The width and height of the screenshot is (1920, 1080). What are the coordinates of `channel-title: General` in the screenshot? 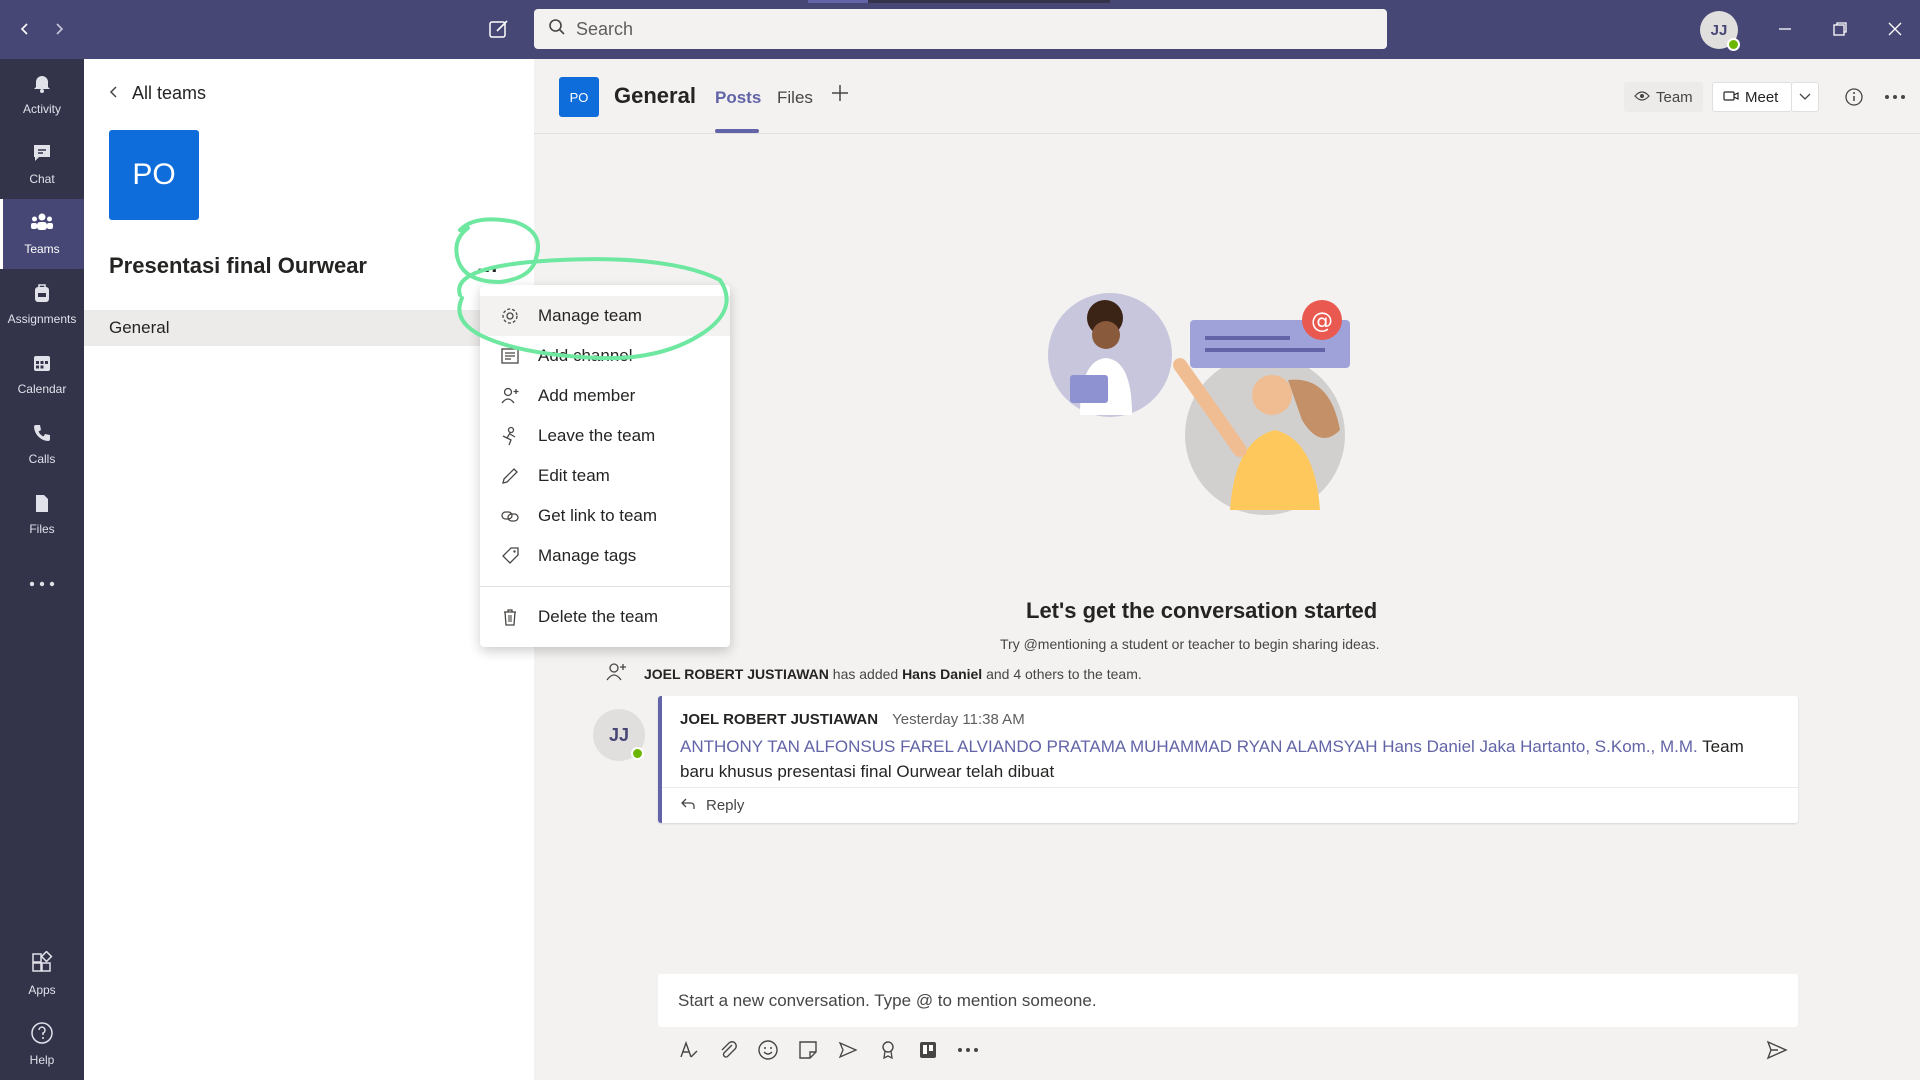 It's located at (655, 95).